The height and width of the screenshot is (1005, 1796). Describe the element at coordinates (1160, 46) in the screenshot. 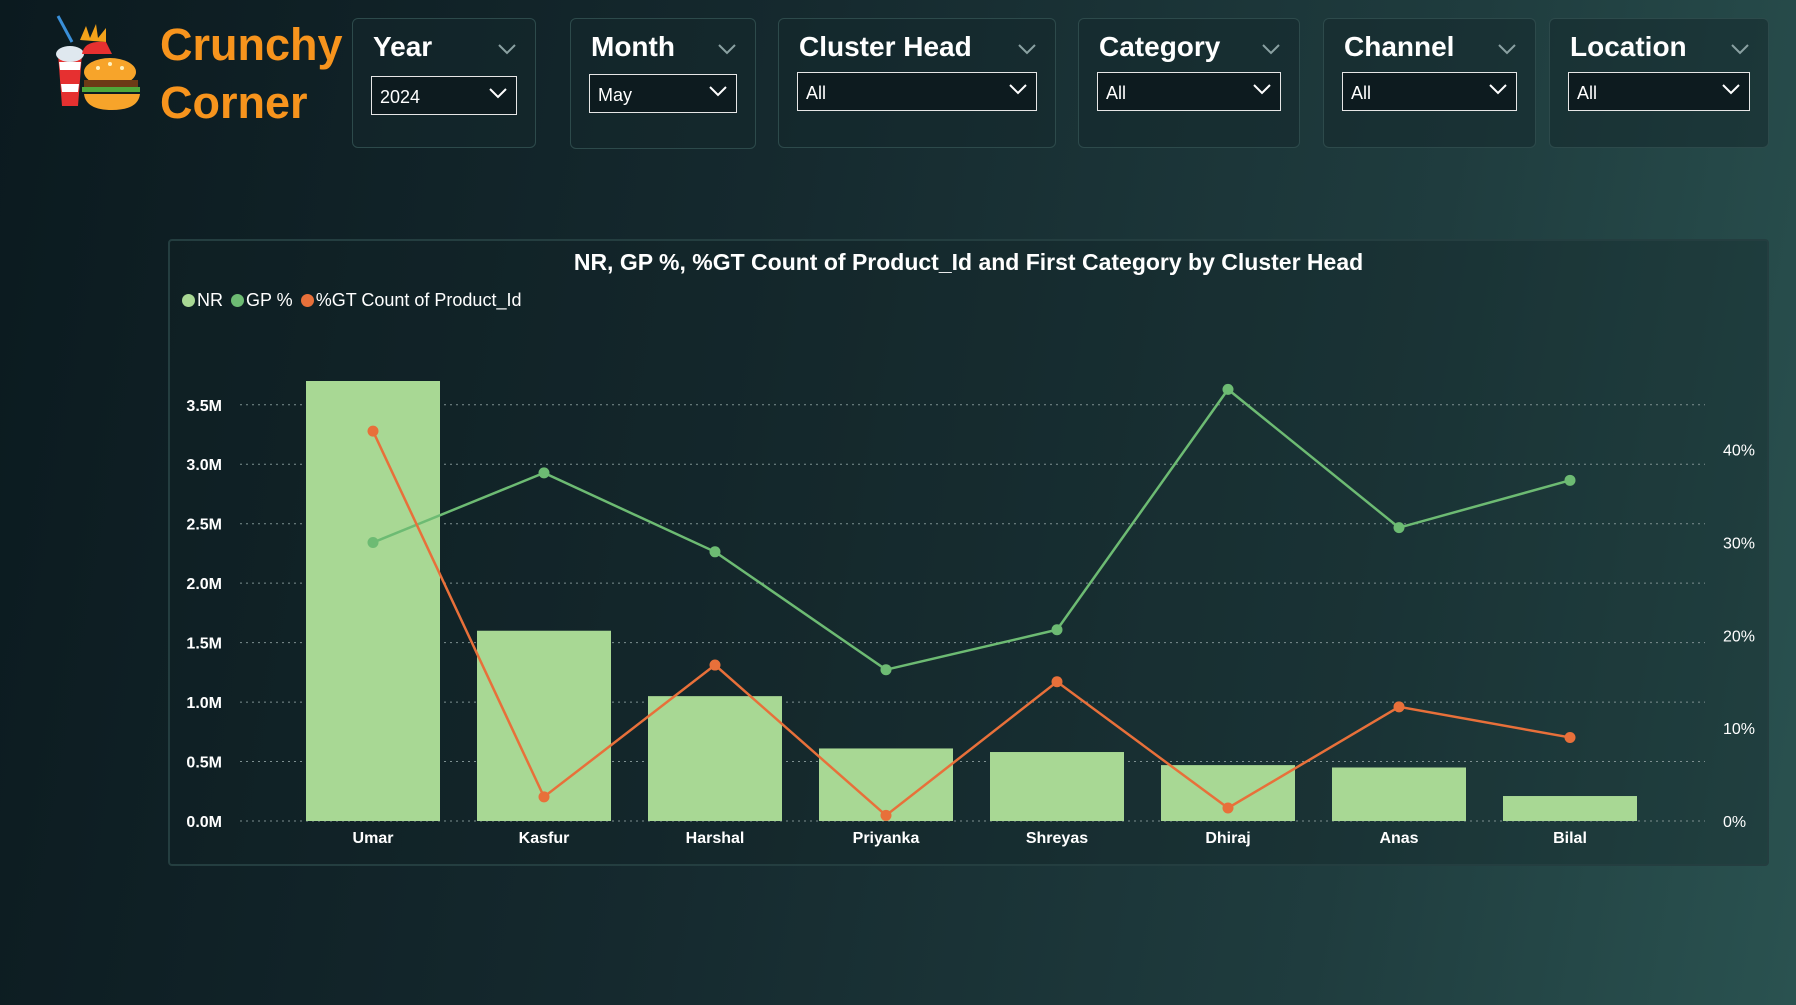

I see `slicer-category-title: Category` at that location.